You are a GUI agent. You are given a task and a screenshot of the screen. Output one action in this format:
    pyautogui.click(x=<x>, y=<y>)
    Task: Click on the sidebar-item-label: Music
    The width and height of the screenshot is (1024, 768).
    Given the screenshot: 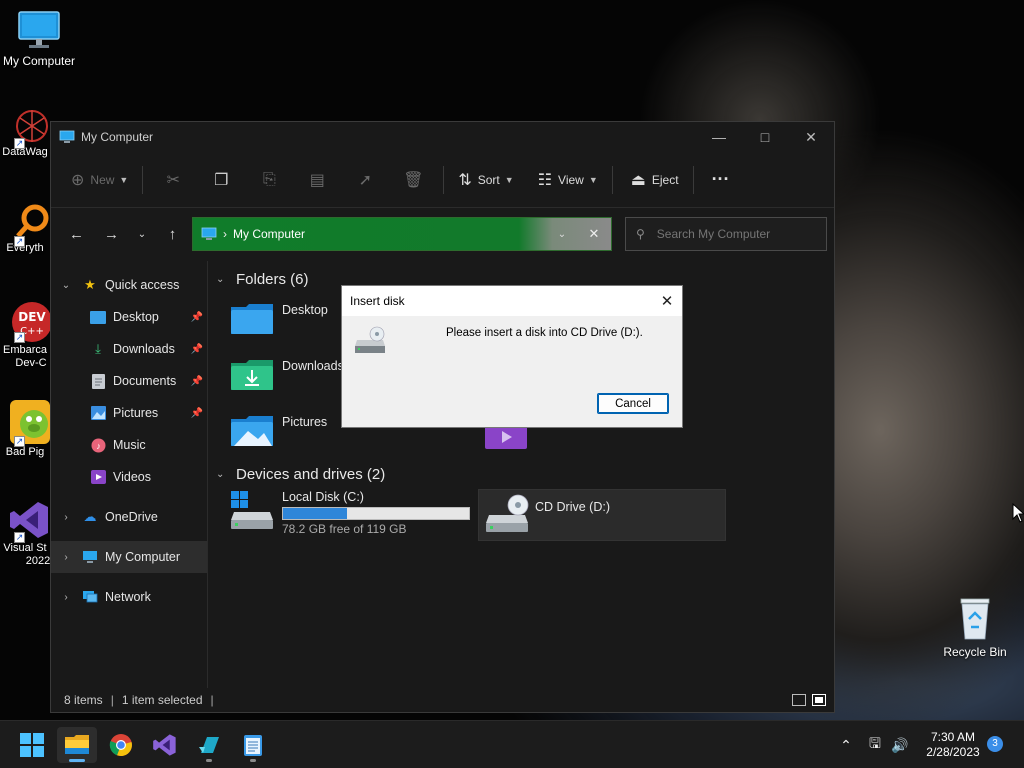 What is the action you would take?
    pyautogui.click(x=129, y=445)
    